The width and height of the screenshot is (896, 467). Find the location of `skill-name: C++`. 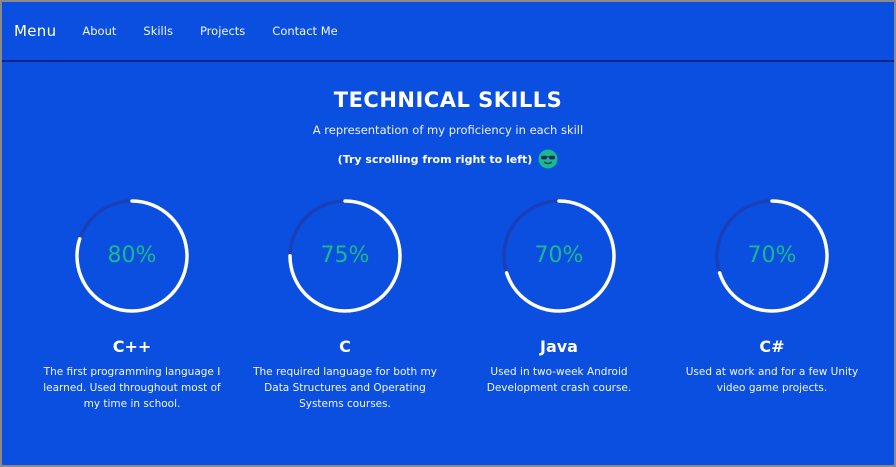

skill-name: C++ is located at coordinates (132, 346).